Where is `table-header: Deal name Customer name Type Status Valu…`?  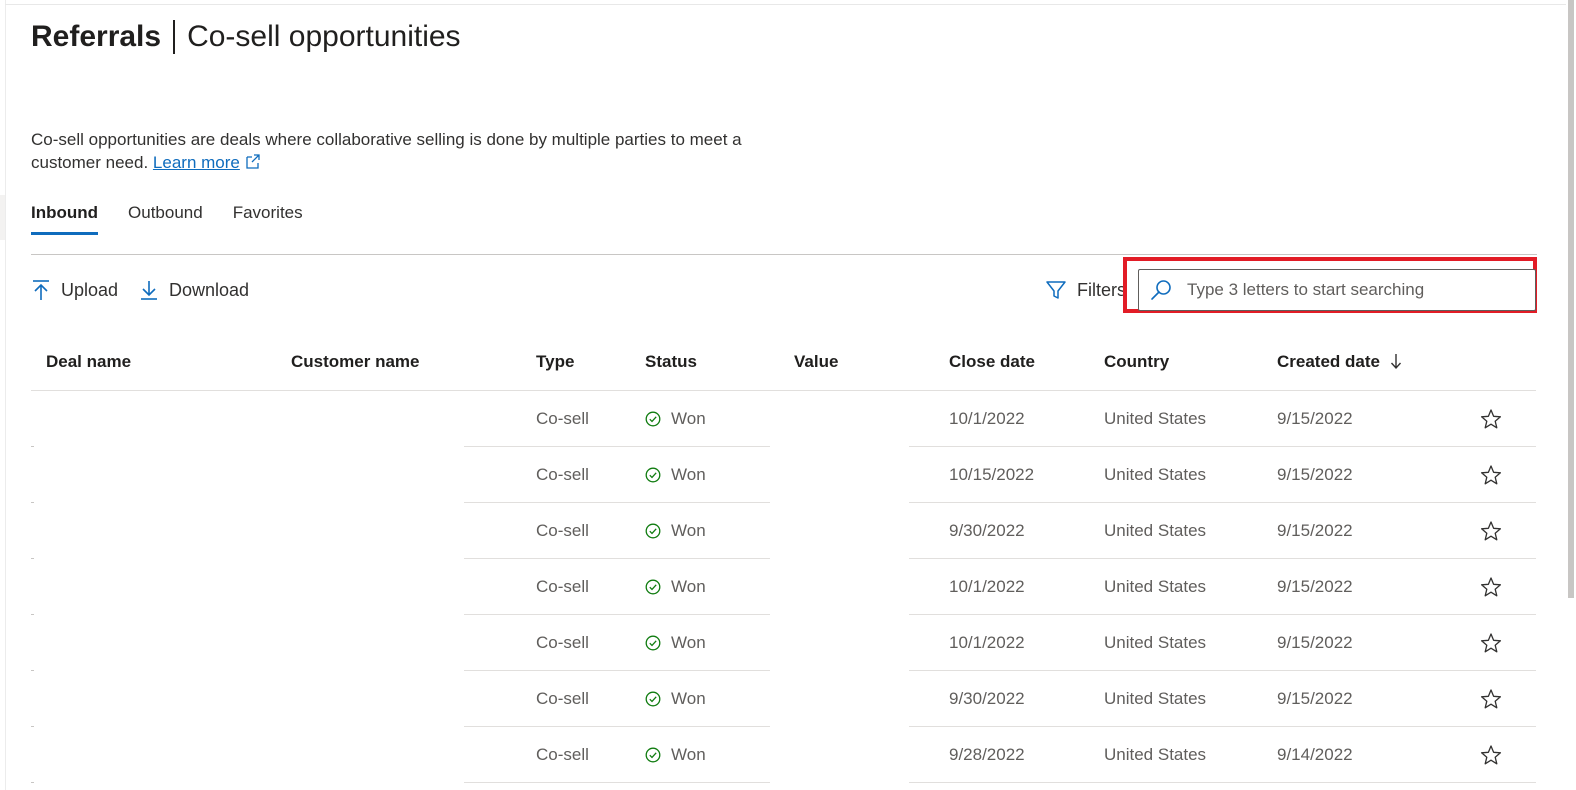
table-header: Deal name Customer name Type Status Valu… is located at coordinates (783, 362).